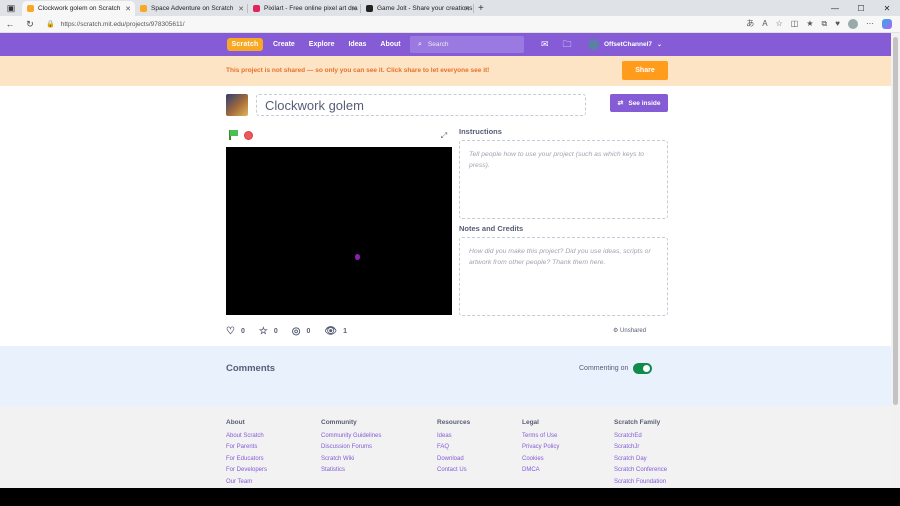 The width and height of the screenshot is (900, 506). What do you see at coordinates (593, 44) in the screenshot?
I see `avatar` at bounding box center [593, 44].